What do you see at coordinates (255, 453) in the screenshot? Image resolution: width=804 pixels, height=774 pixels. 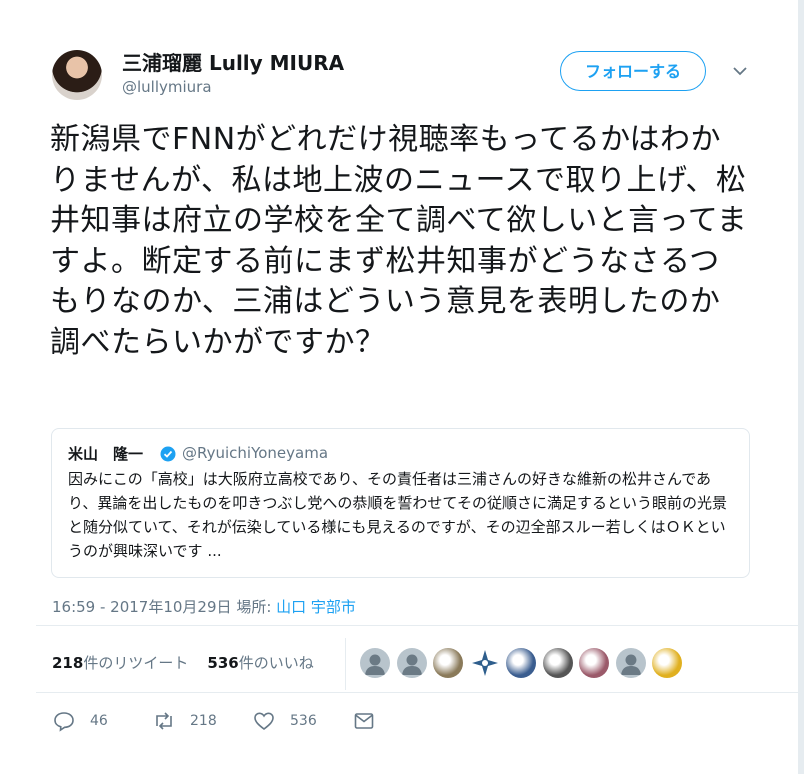 I see `quoted-author-handle: @RyuichiYoneyama` at bounding box center [255, 453].